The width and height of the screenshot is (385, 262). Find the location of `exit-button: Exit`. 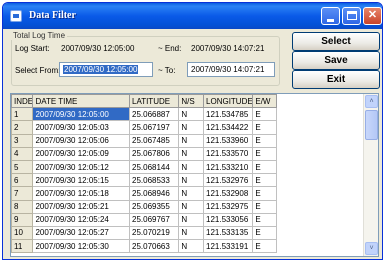

exit-button: Exit is located at coordinates (336, 79).